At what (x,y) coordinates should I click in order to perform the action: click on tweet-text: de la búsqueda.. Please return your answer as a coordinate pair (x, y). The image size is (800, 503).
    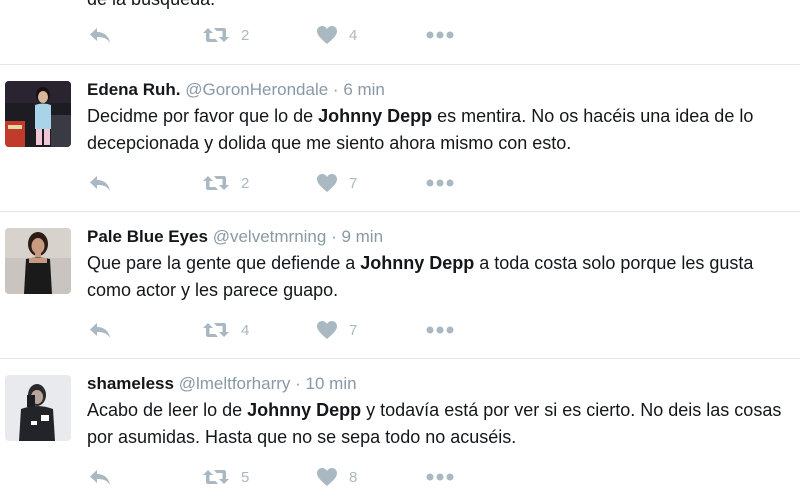
    Looking at the image, I should click on (287, 6).